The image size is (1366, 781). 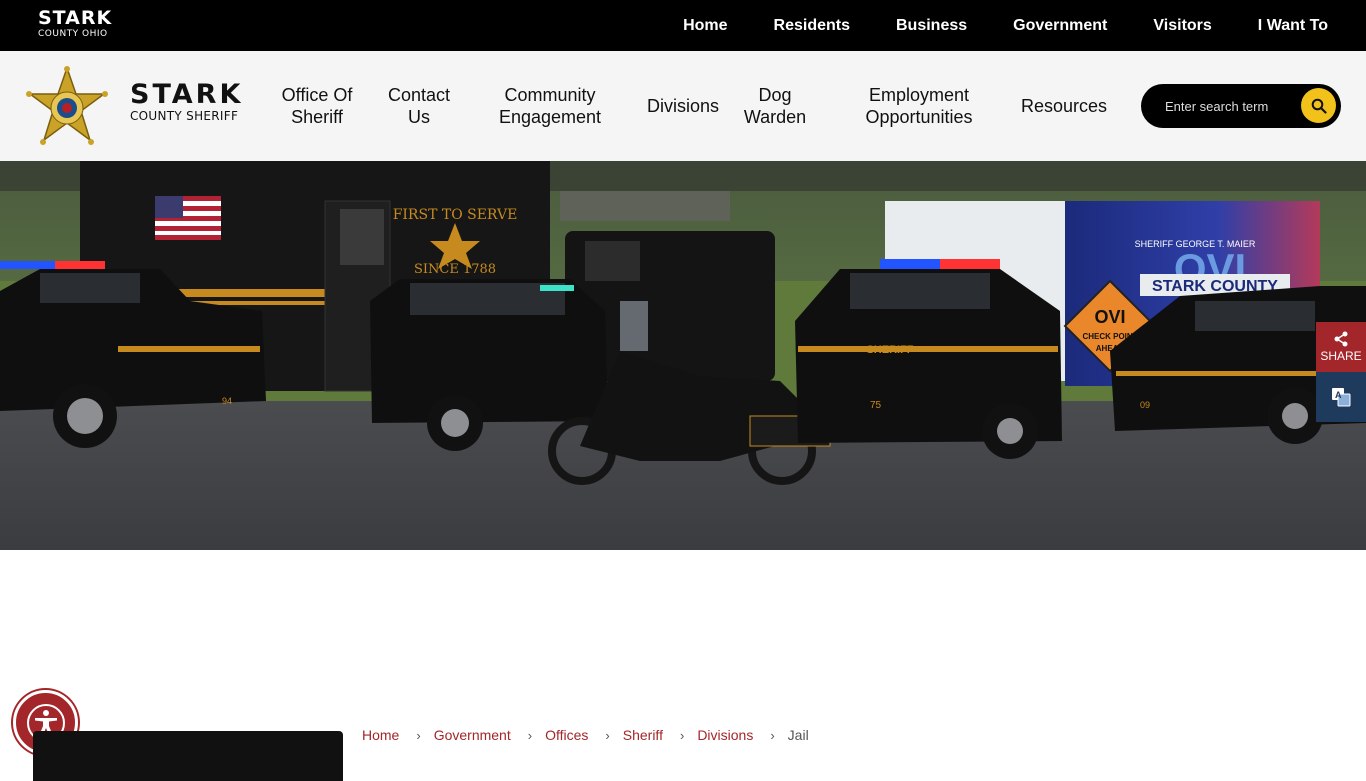 What do you see at coordinates (550, 117) in the screenshot?
I see `nav-label-line2: Engagement` at bounding box center [550, 117].